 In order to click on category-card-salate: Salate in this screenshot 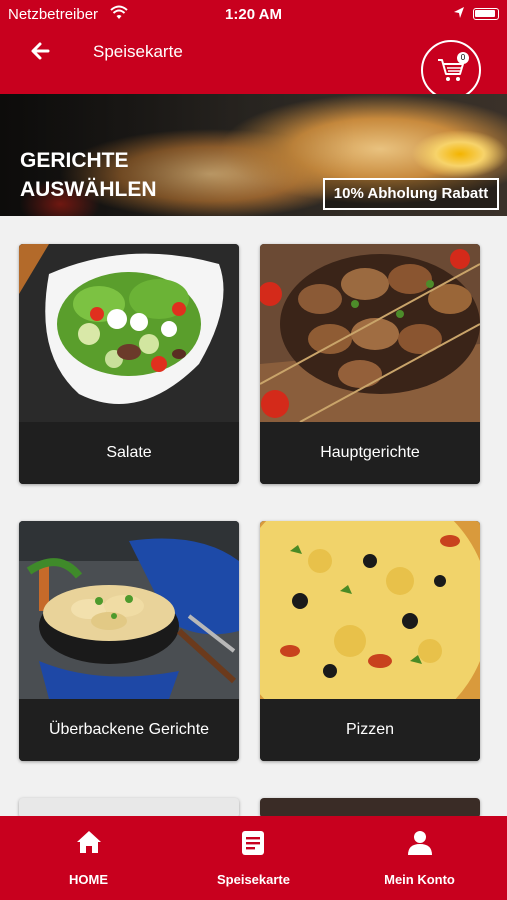, I will do `click(129, 364)`.